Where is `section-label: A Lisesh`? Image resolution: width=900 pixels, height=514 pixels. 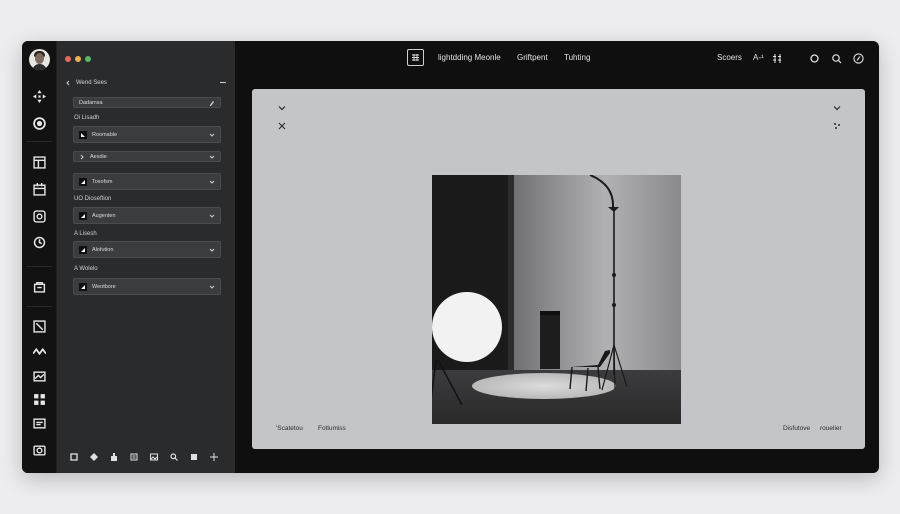 section-label: A Lisesh is located at coordinates (85, 234).